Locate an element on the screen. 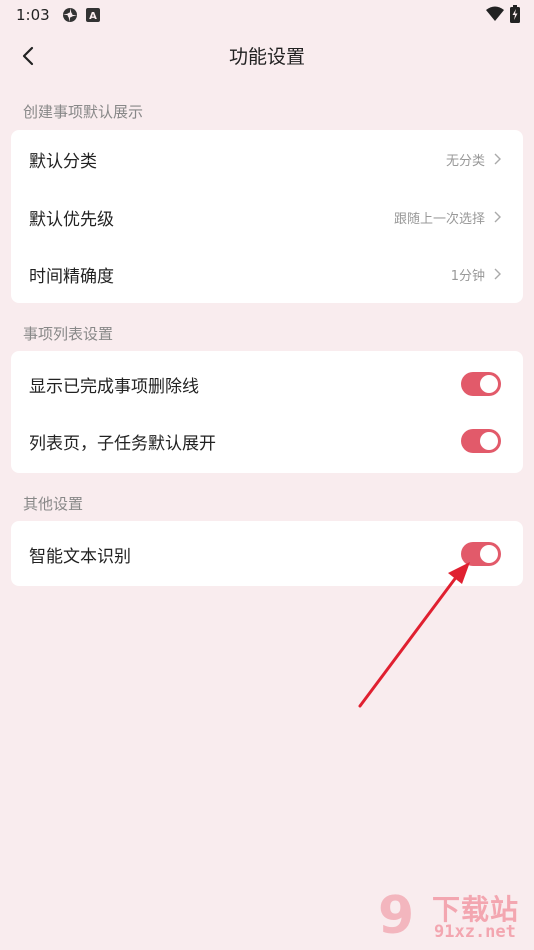 This screenshot has width=534, height=950. watermark: 9 下载站 91xz.net is located at coordinates (453, 916).